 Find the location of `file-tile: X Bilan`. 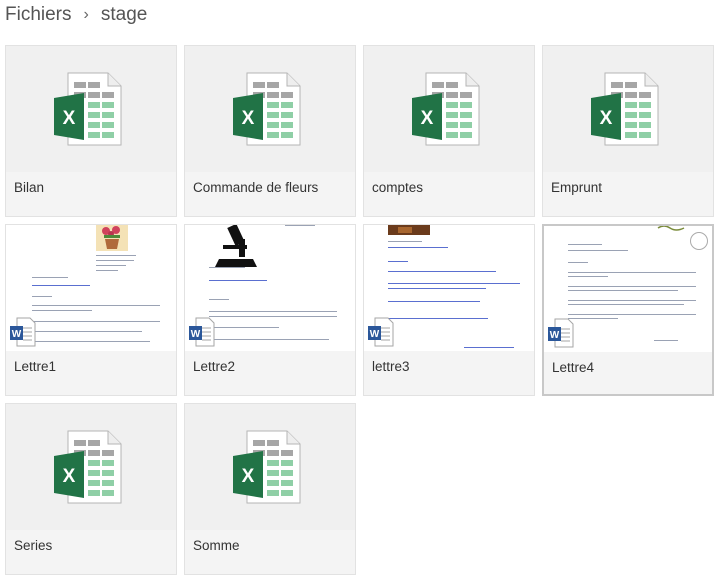

file-tile: X Bilan is located at coordinates (91, 131).